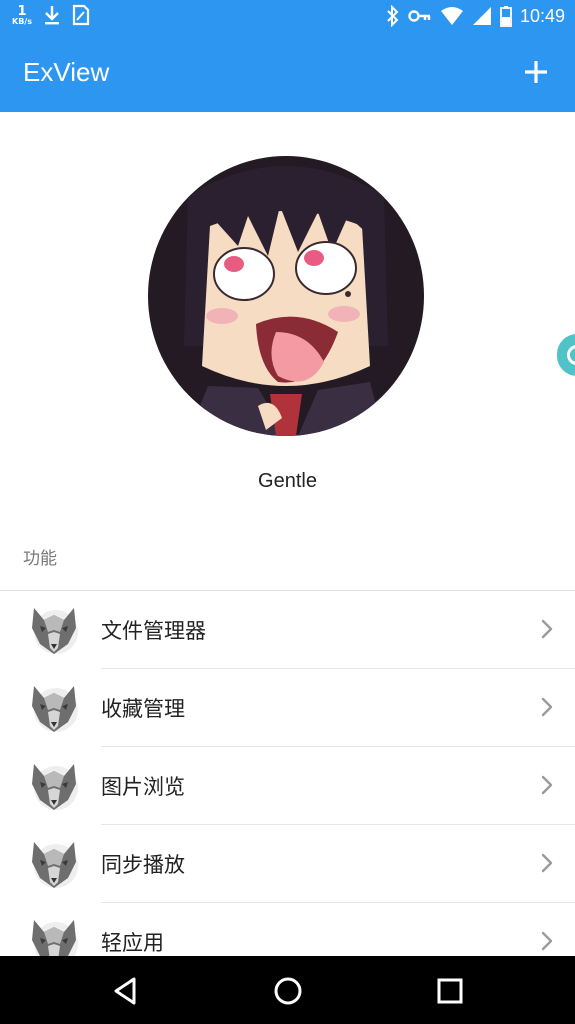 This screenshot has height=1024, width=575. I want to click on navigation-bar, so click(287, 990).